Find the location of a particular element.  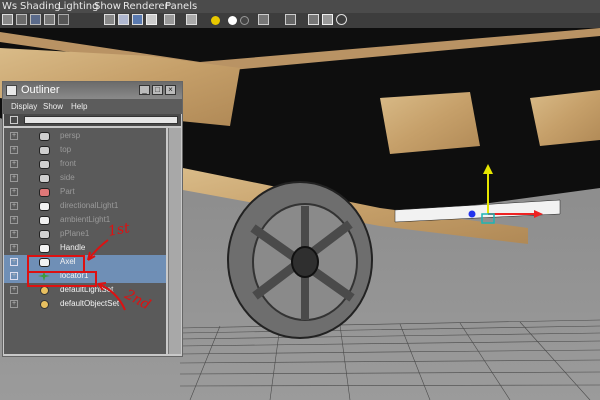

annotation-layer is located at coordinates (76, 275).